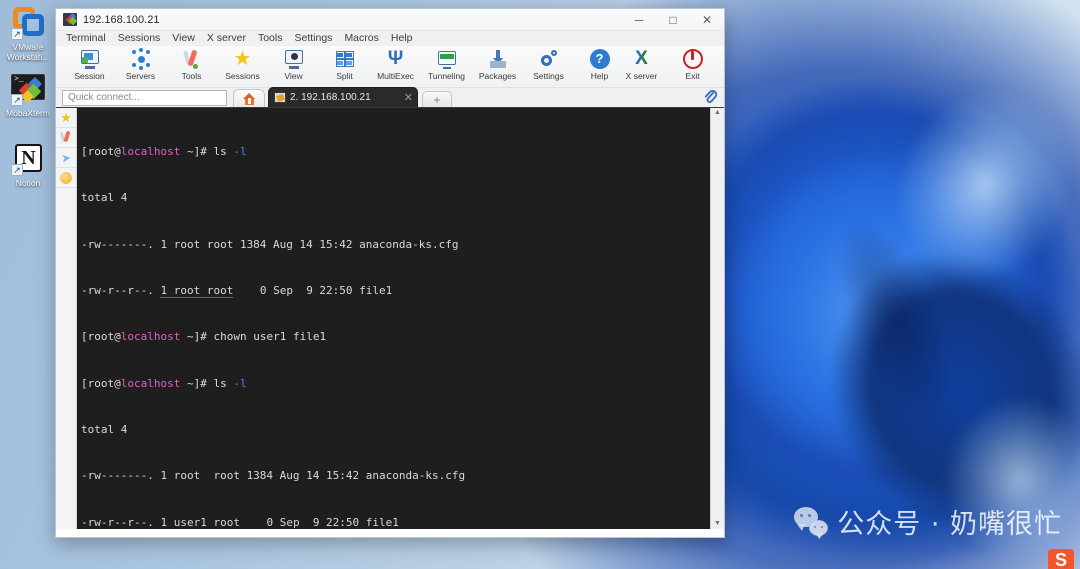  What do you see at coordinates (497, 66) in the screenshot?
I see `toolbar-button-packages: Packages` at bounding box center [497, 66].